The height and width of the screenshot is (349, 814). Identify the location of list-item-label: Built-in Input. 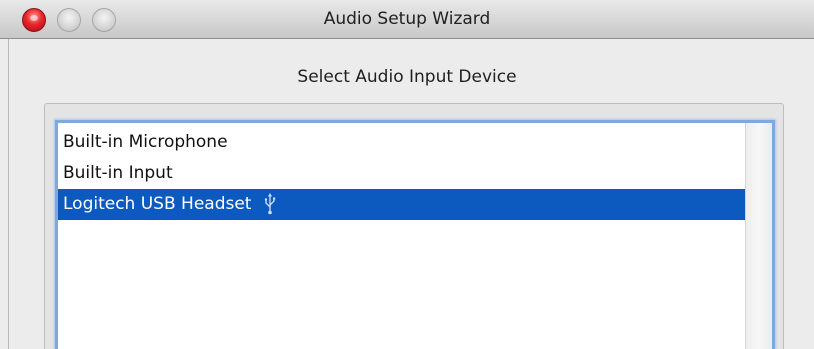
(118, 173).